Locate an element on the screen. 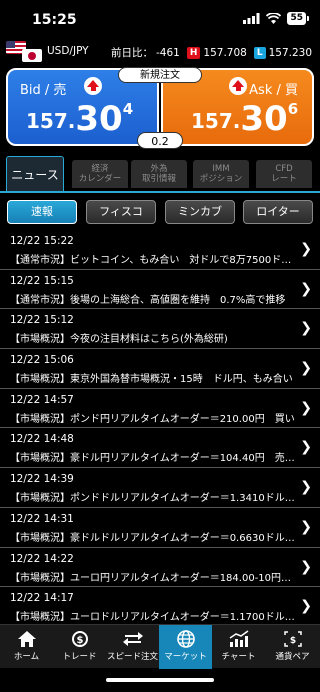  bottom-navigation: ホーム $ トレード スピード注文 マーケット チャート $ 通貨ペア is located at coordinates (160, 646).